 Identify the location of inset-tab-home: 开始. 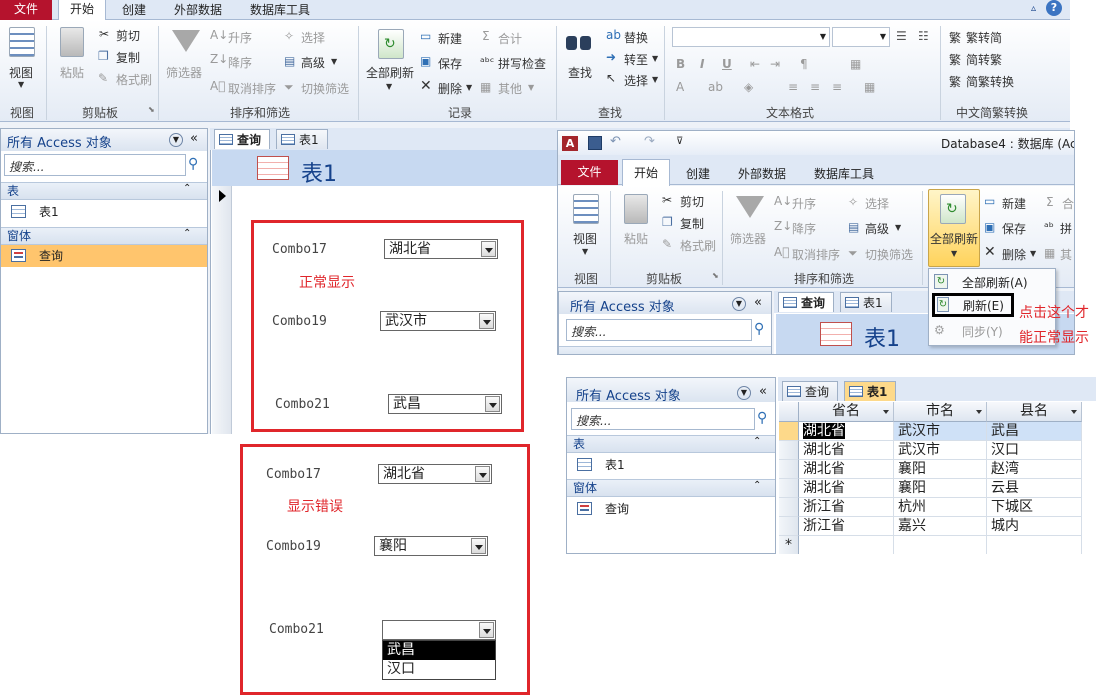
(646, 172).